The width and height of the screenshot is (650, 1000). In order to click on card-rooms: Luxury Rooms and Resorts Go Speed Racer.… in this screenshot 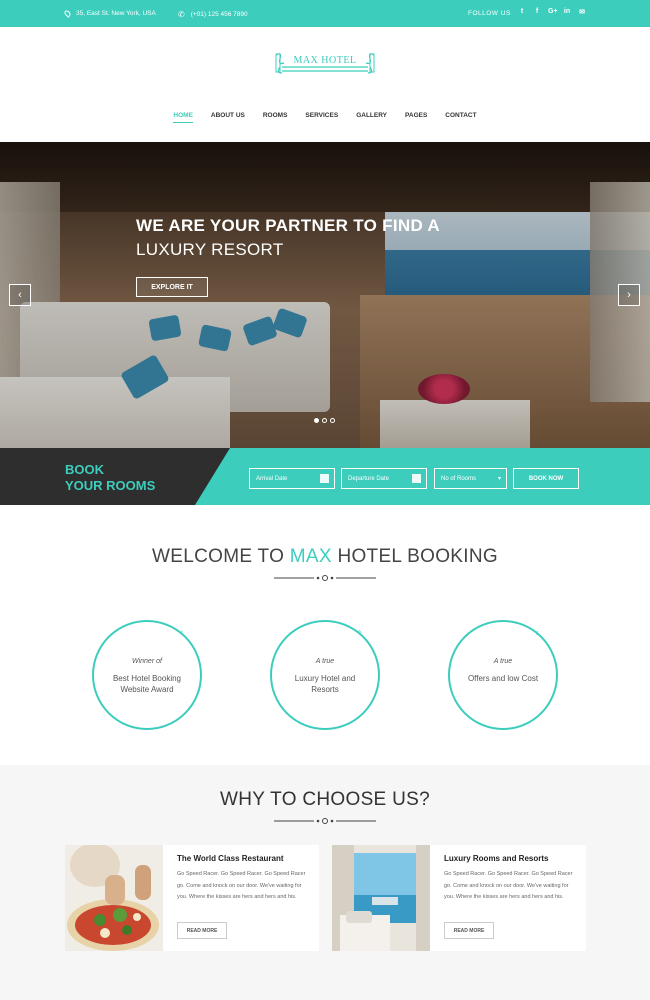, I will do `click(459, 898)`.